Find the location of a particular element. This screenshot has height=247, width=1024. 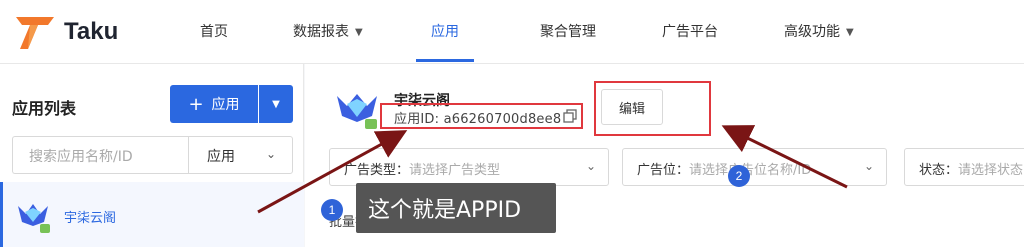

app-icon is located at coordinates (34, 218).